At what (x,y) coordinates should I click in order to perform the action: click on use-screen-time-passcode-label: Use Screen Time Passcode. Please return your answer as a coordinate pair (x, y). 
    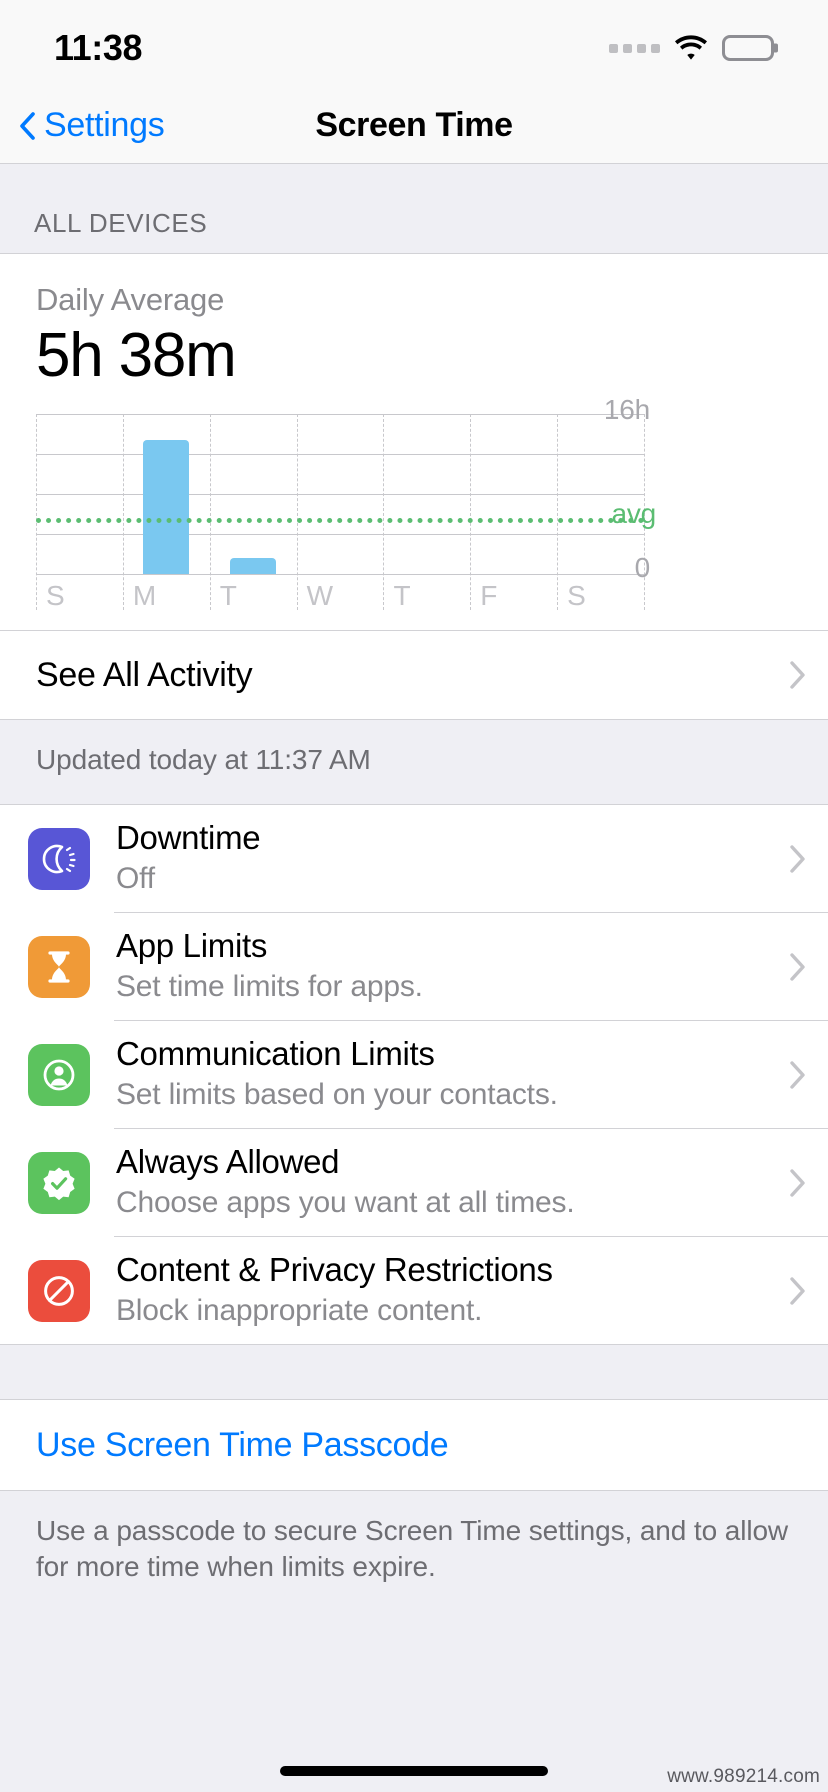
    Looking at the image, I should click on (242, 1444).